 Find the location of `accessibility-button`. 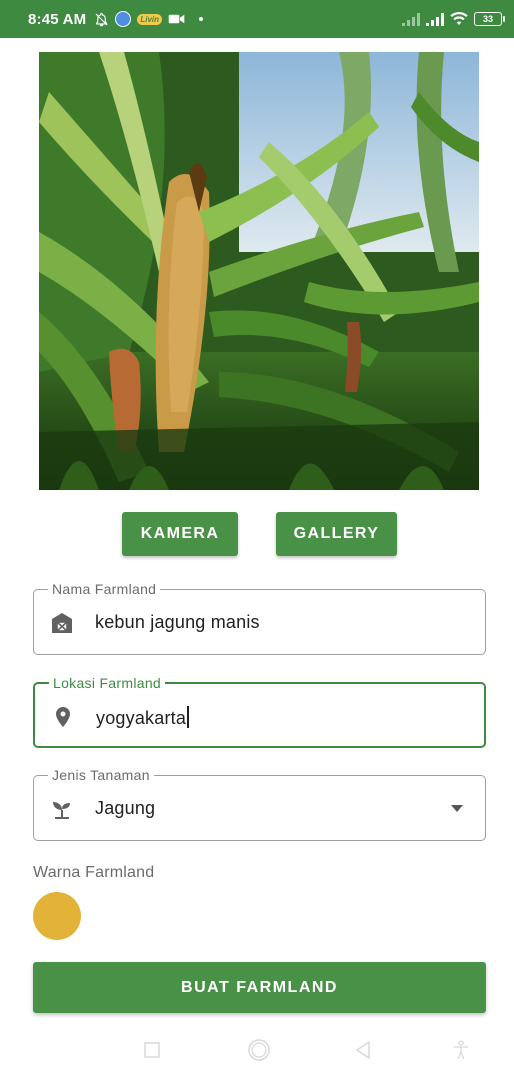

accessibility-button is located at coordinates (461, 1050).